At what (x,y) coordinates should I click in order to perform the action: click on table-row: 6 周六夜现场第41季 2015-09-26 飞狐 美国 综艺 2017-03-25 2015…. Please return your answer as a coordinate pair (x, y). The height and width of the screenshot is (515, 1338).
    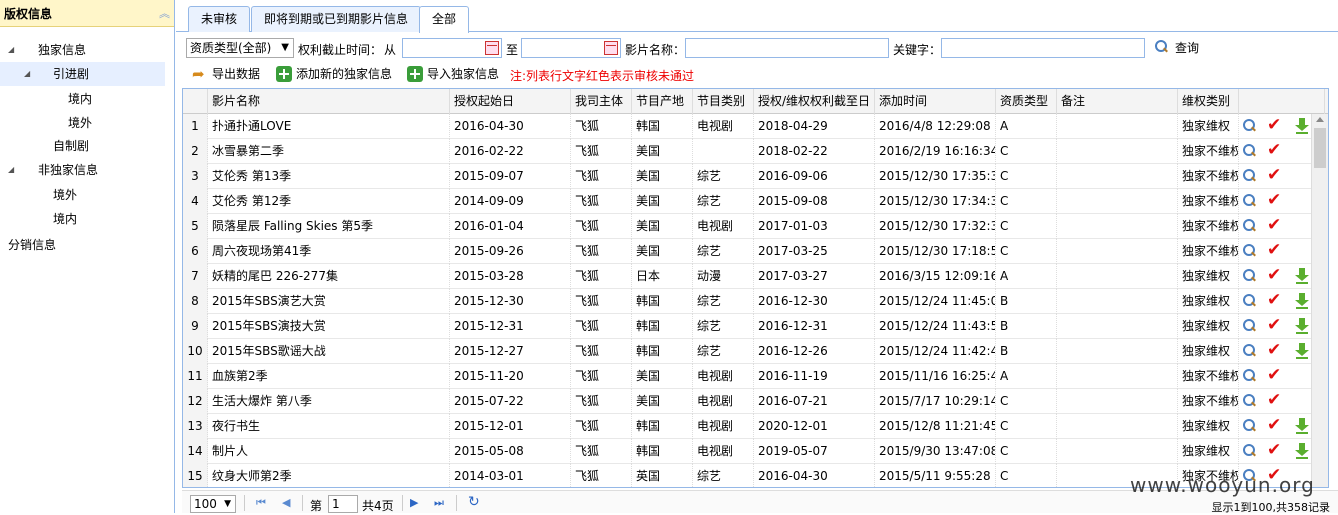
    Looking at the image, I should click on (755, 251).